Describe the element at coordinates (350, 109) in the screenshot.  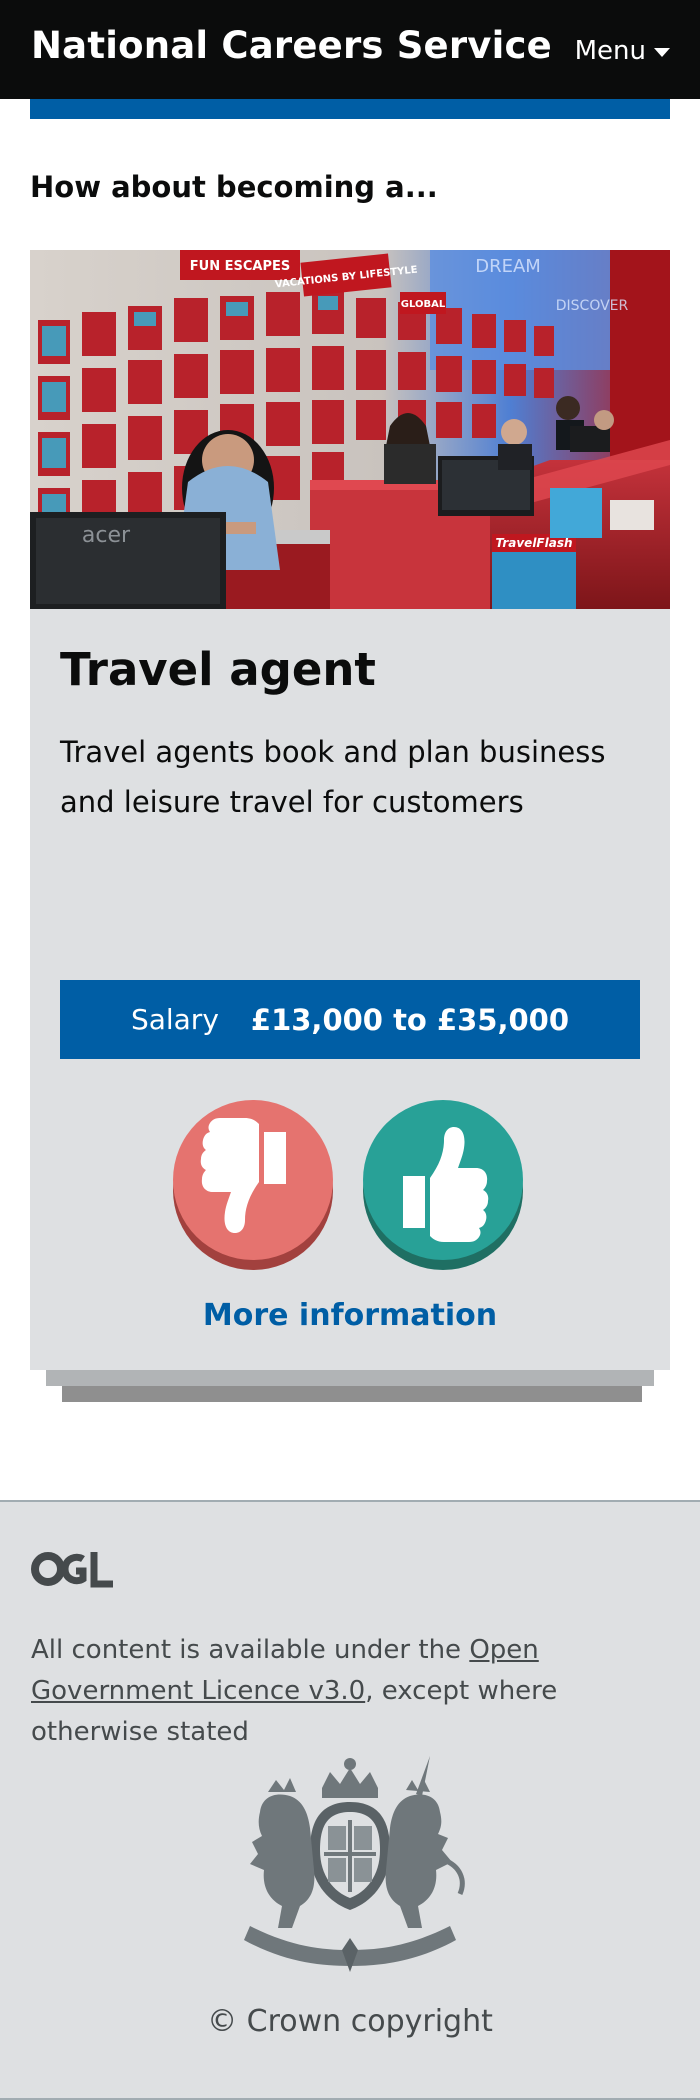
I see `header-accent-strip` at that location.